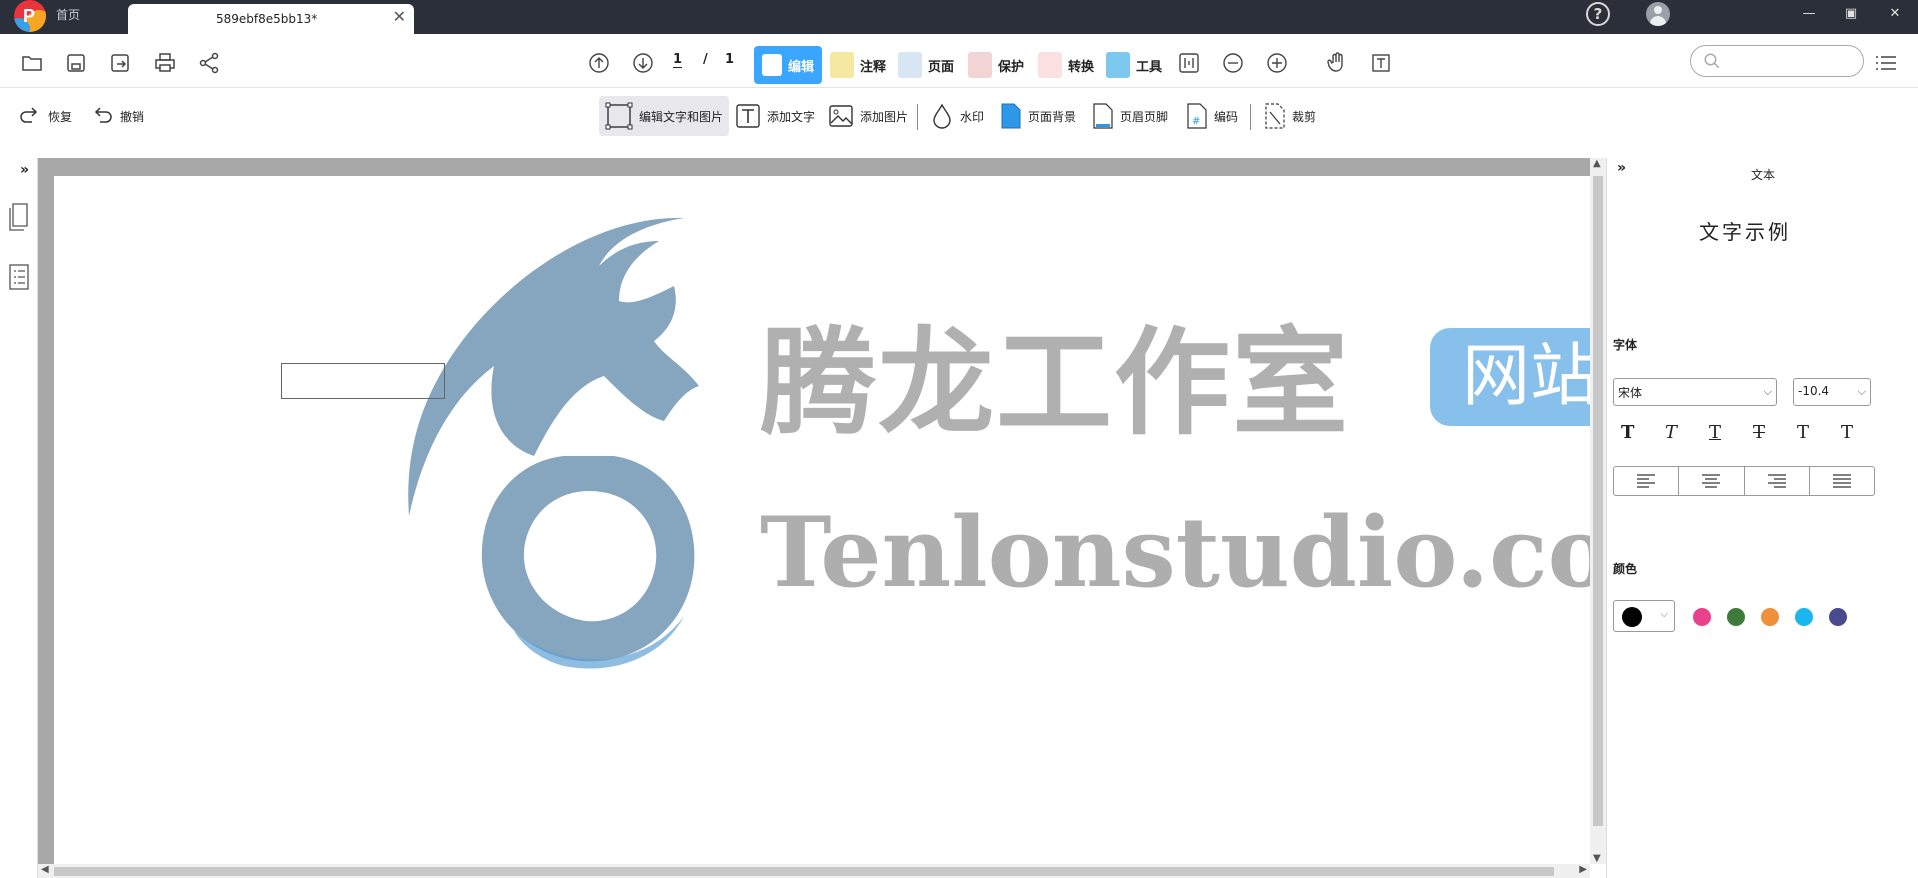  What do you see at coordinates (1381, 63) in the screenshot?
I see `select-text-icon` at bounding box center [1381, 63].